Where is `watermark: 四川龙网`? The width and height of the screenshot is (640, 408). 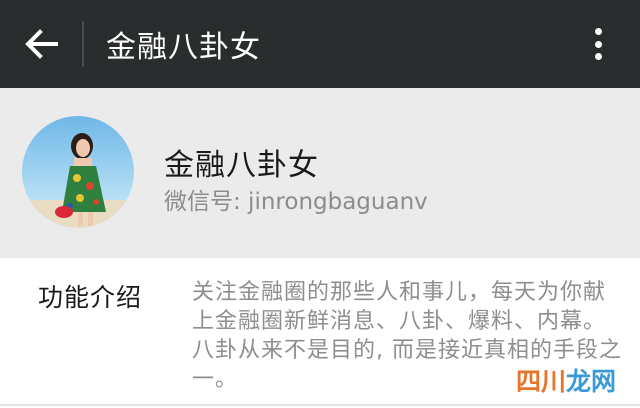
watermark: 四川龙网 is located at coordinates (566, 380).